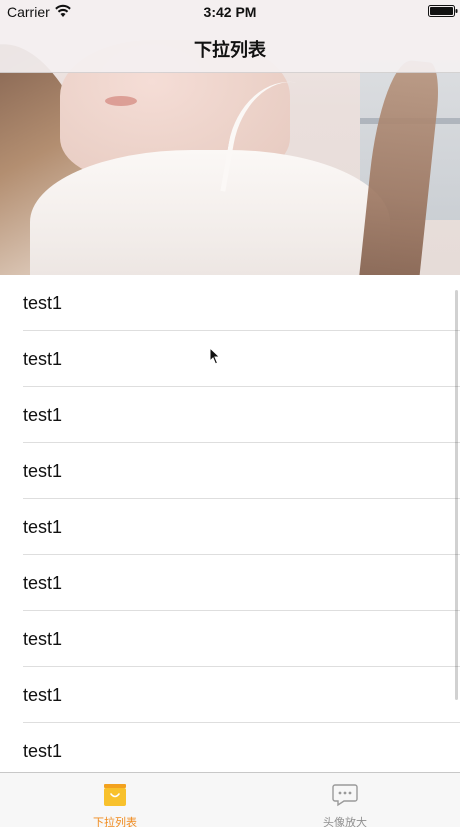 The height and width of the screenshot is (827, 460). Describe the element at coordinates (115, 822) in the screenshot. I see `tab-label: 下拉列表` at that location.